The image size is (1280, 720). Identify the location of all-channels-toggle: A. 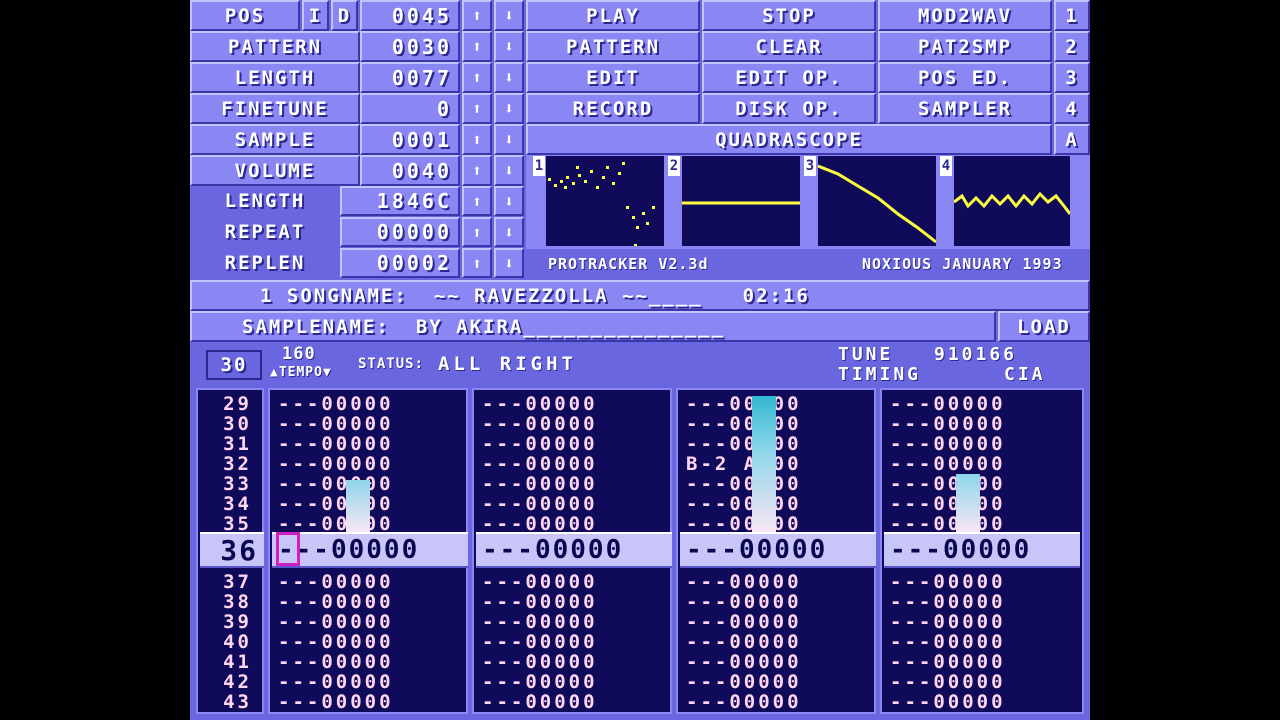
(1072, 139).